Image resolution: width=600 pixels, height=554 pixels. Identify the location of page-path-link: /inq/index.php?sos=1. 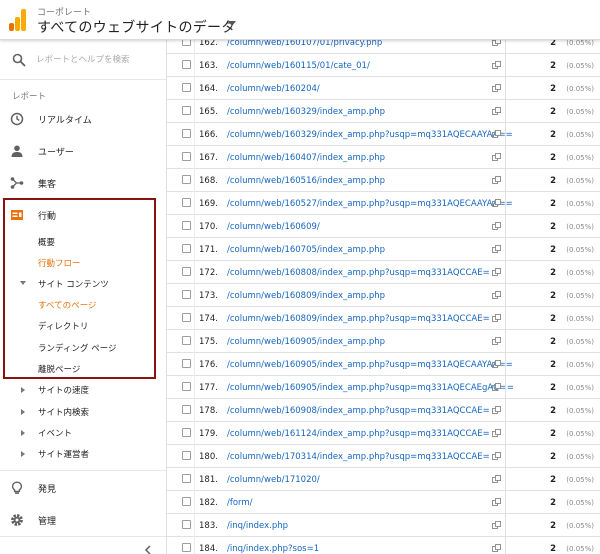
(273, 549).